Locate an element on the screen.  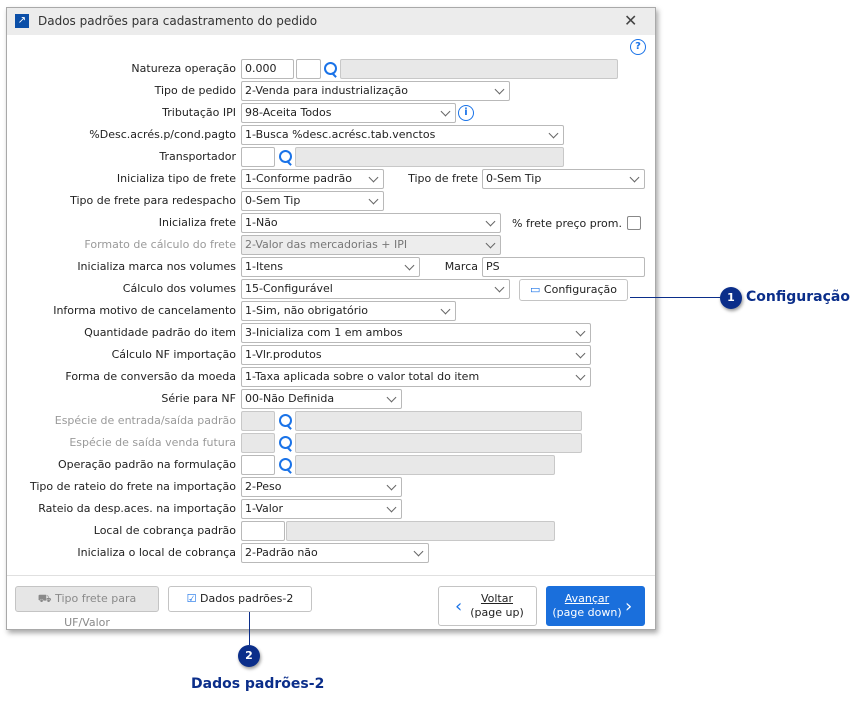
motivo-cancelamento-select: 1-Sim, não obrigatório is located at coordinates (348, 311).